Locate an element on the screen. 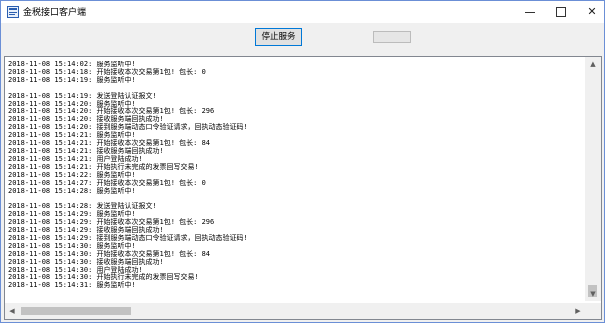  log-line: 2018-11-08 15:14:28: 服务监听中! is located at coordinates (72, 190).